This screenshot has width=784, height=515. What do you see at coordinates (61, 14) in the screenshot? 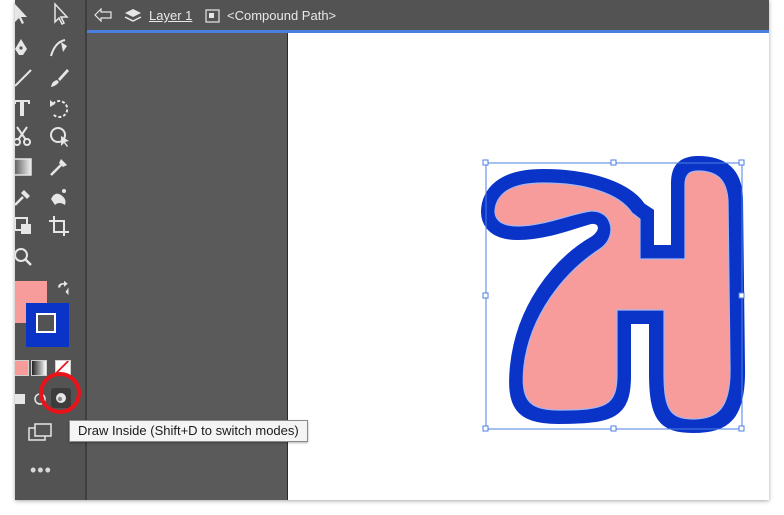
I see `direct-selection-icon` at bounding box center [61, 14].